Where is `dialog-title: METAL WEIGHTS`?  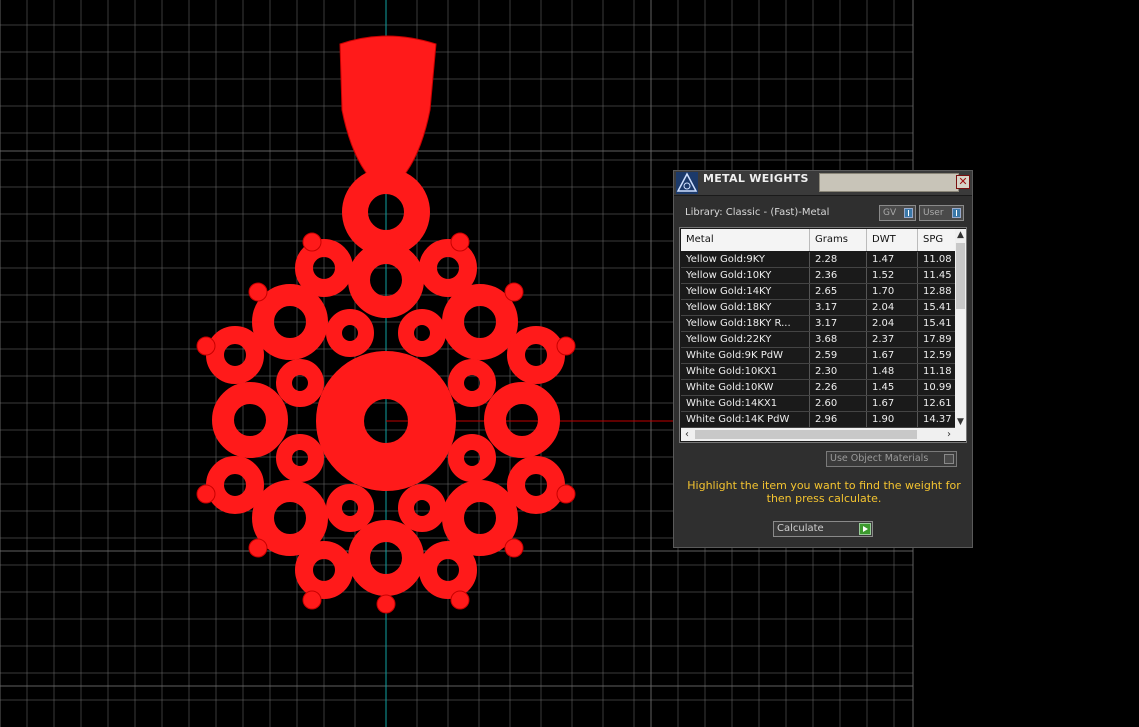 dialog-title: METAL WEIGHTS is located at coordinates (756, 178).